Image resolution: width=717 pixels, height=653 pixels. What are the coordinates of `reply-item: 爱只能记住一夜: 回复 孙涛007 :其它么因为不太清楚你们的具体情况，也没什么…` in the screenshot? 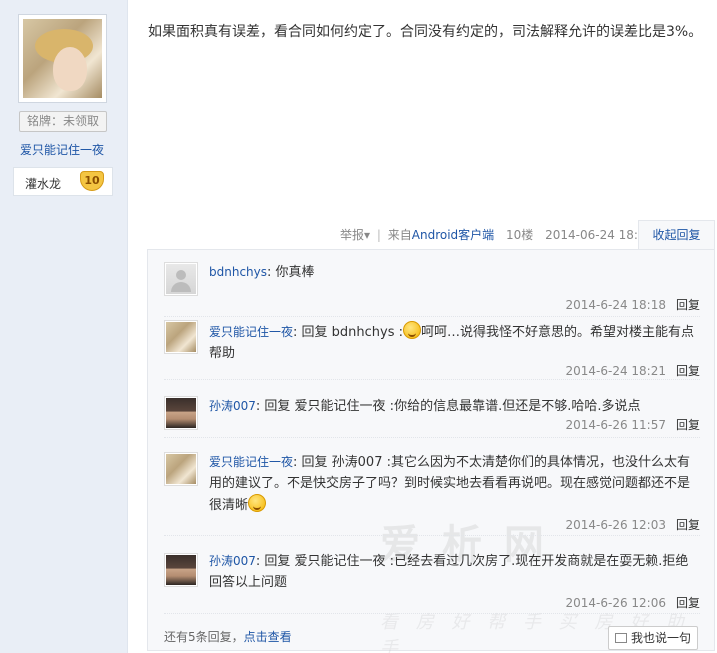 It's located at (432, 492).